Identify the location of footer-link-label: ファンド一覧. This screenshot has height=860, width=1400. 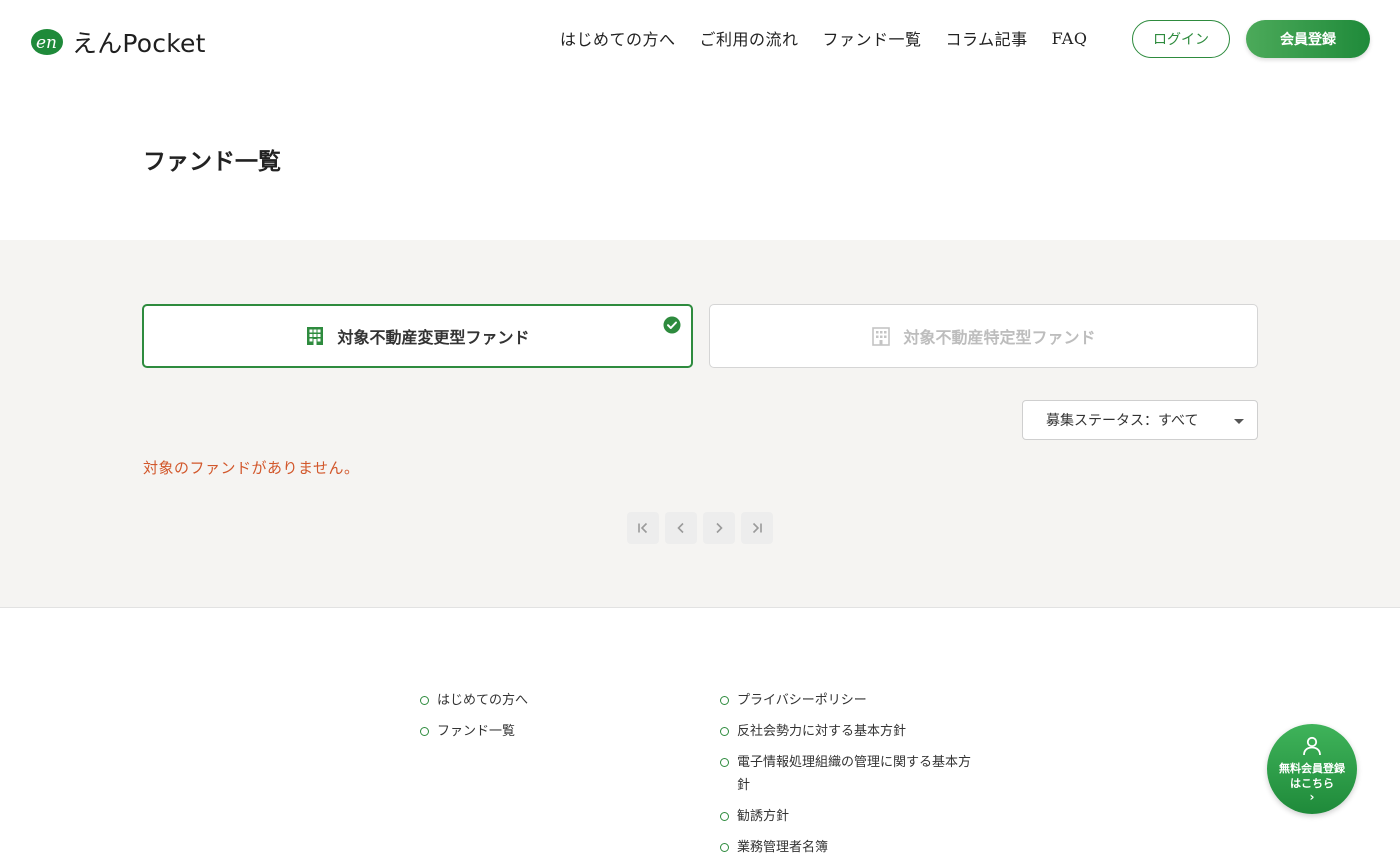
(476, 731).